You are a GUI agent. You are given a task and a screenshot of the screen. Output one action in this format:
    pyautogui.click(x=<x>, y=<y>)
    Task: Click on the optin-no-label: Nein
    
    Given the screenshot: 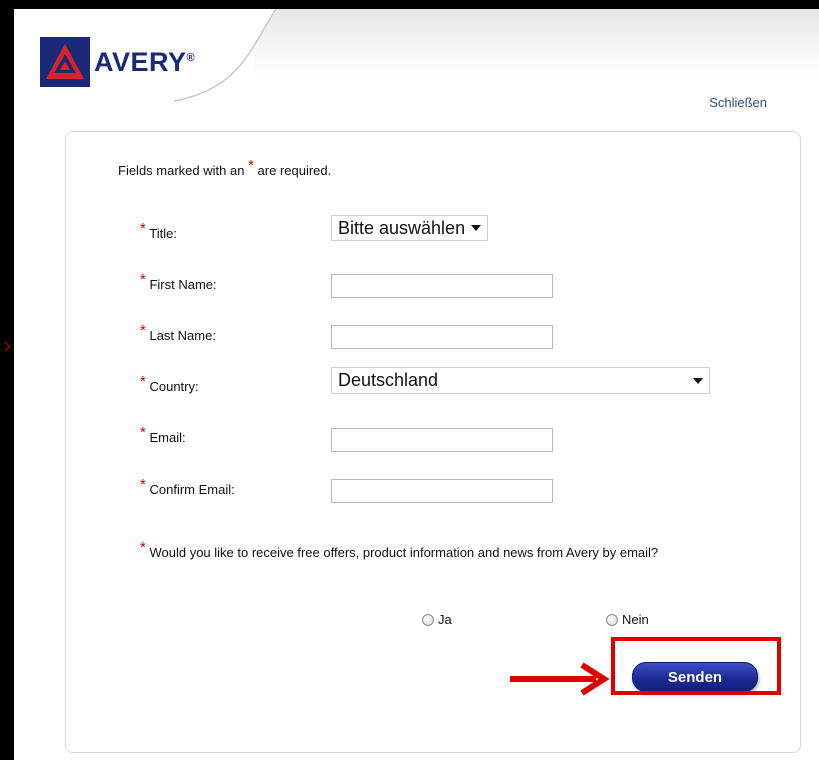 What is the action you would take?
    pyautogui.click(x=635, y=619)
    